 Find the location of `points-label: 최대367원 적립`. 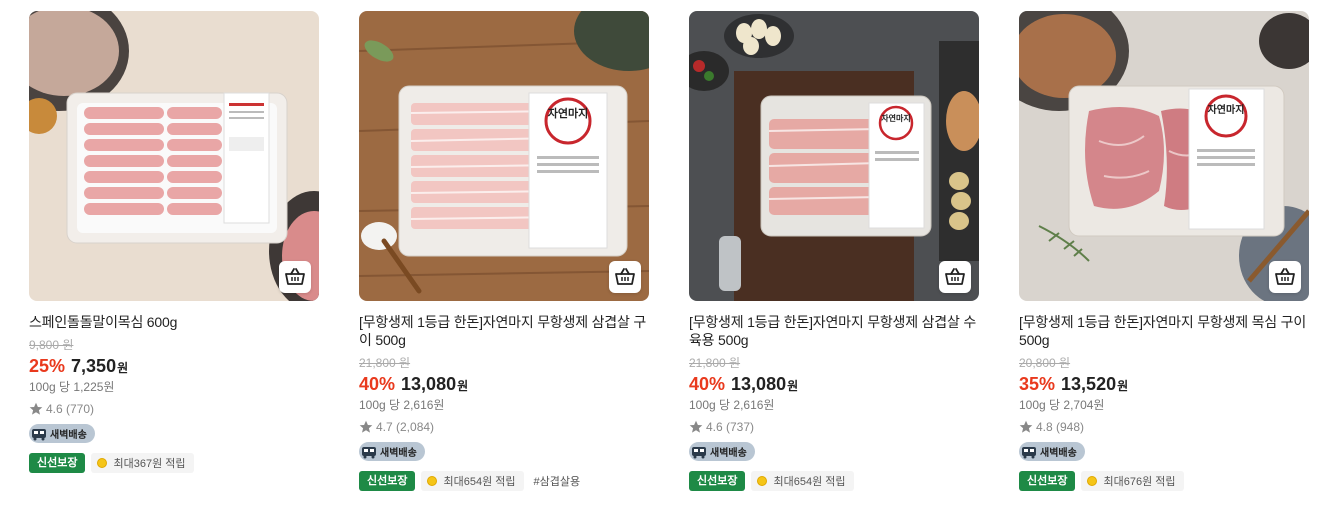

points-label: 최대367원 적립 is located at coordinates (149, 463).